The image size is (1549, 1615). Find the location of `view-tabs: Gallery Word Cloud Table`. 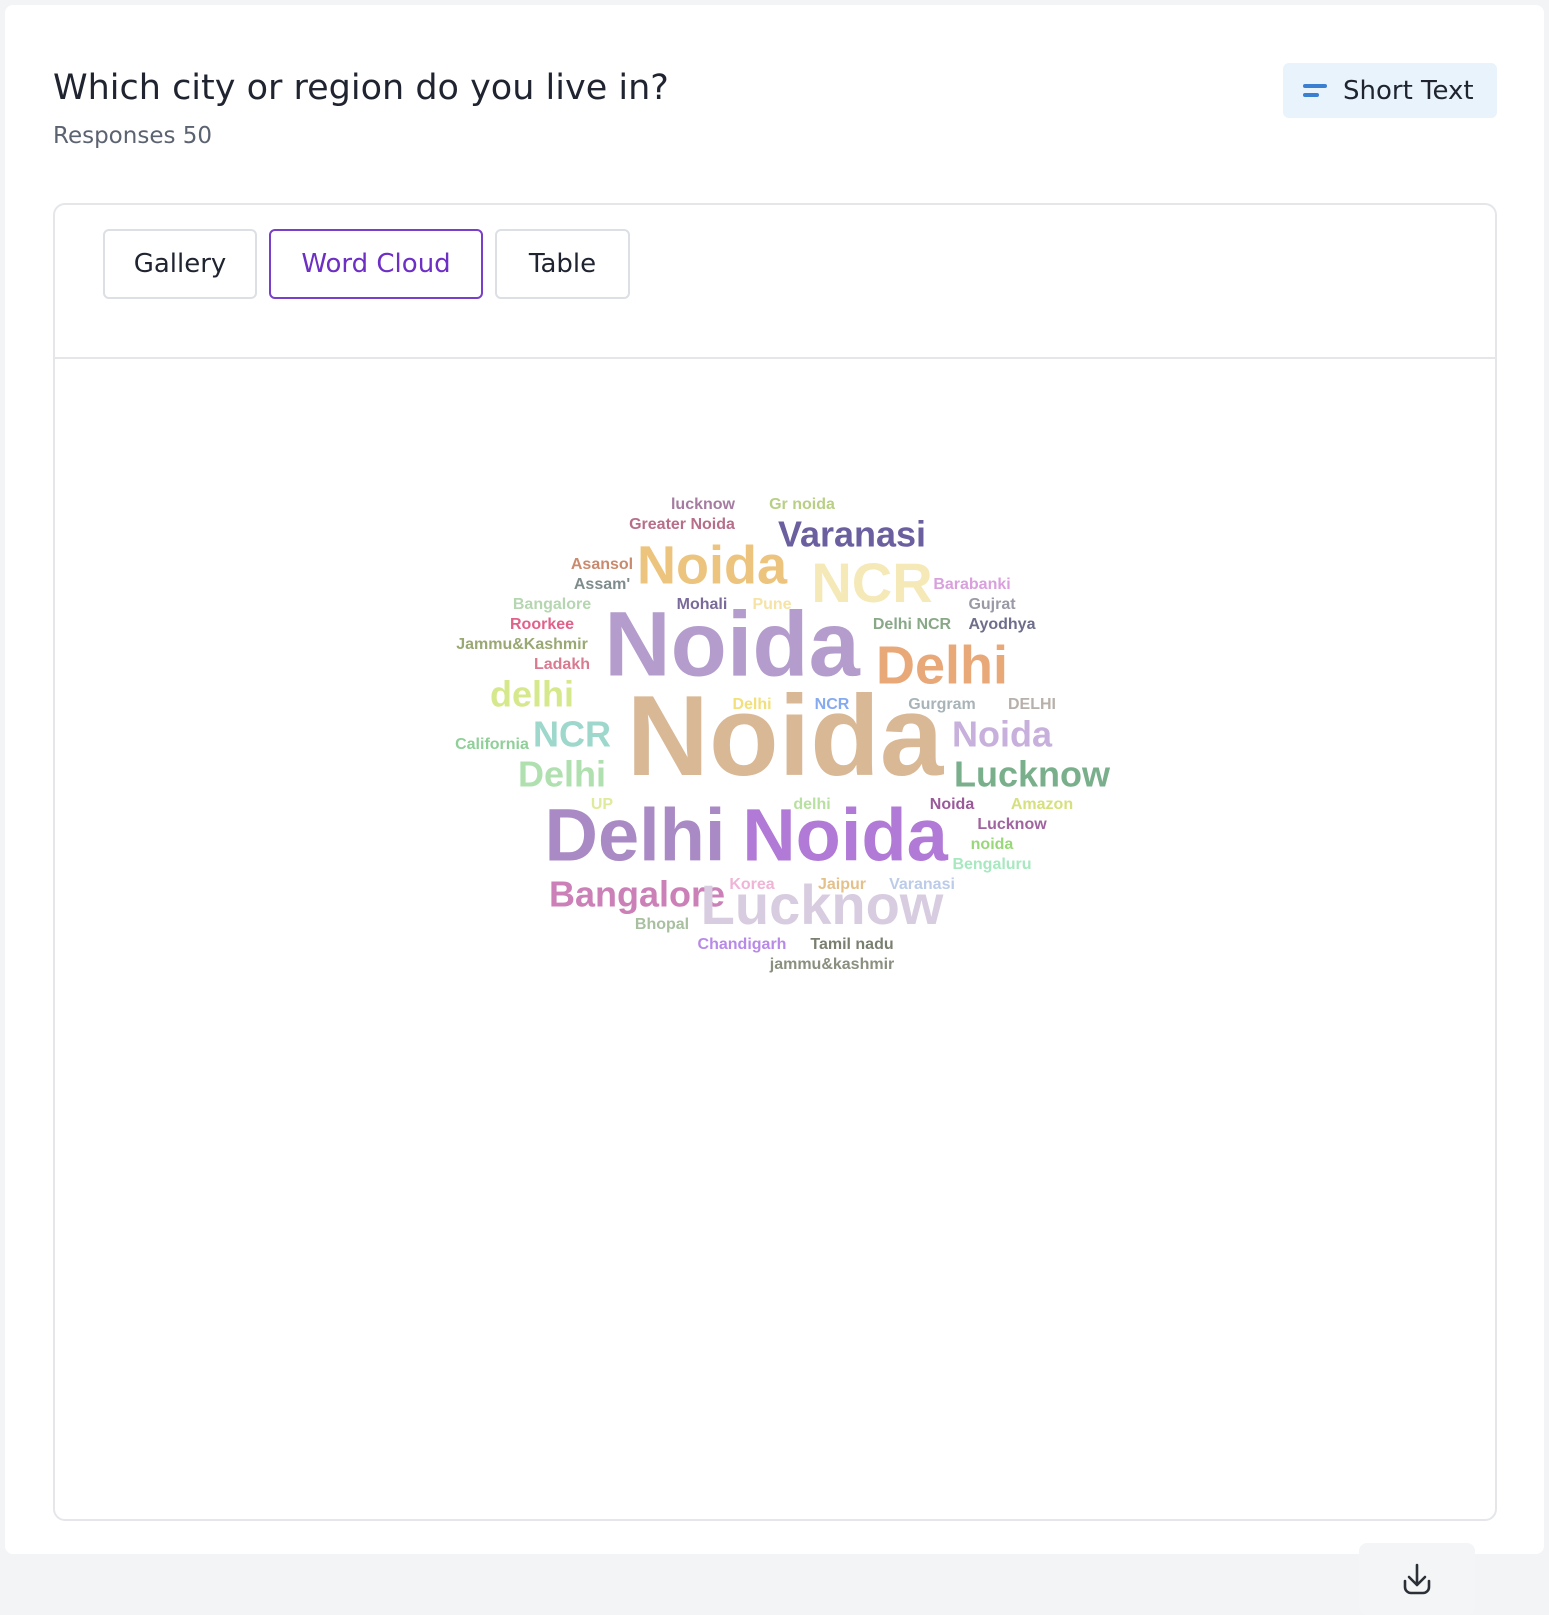

view-tabs: Gallery Word Cloud Table is located at coordinates (775, 282).